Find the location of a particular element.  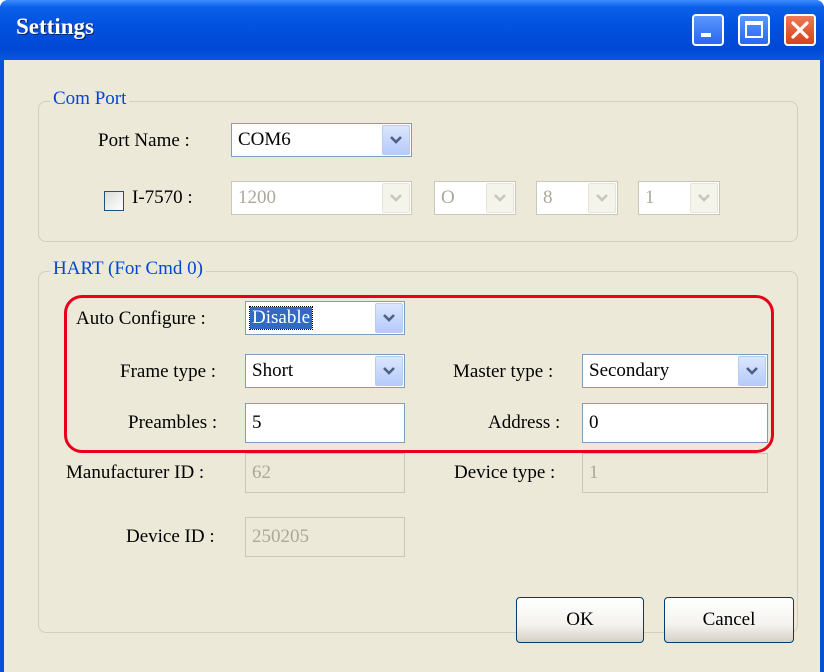

master-type-dropdown-button is located at coordinates (752, 371).